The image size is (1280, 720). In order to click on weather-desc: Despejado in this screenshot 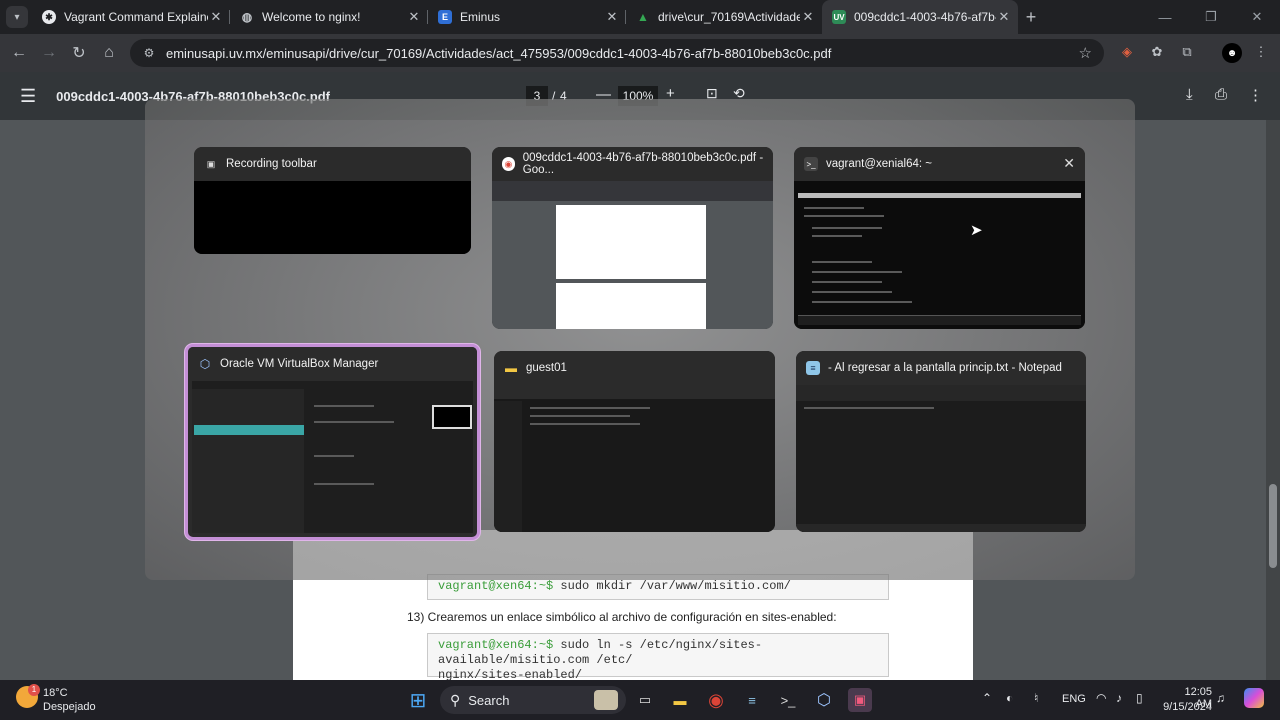, I will do `click(69, 707)`.